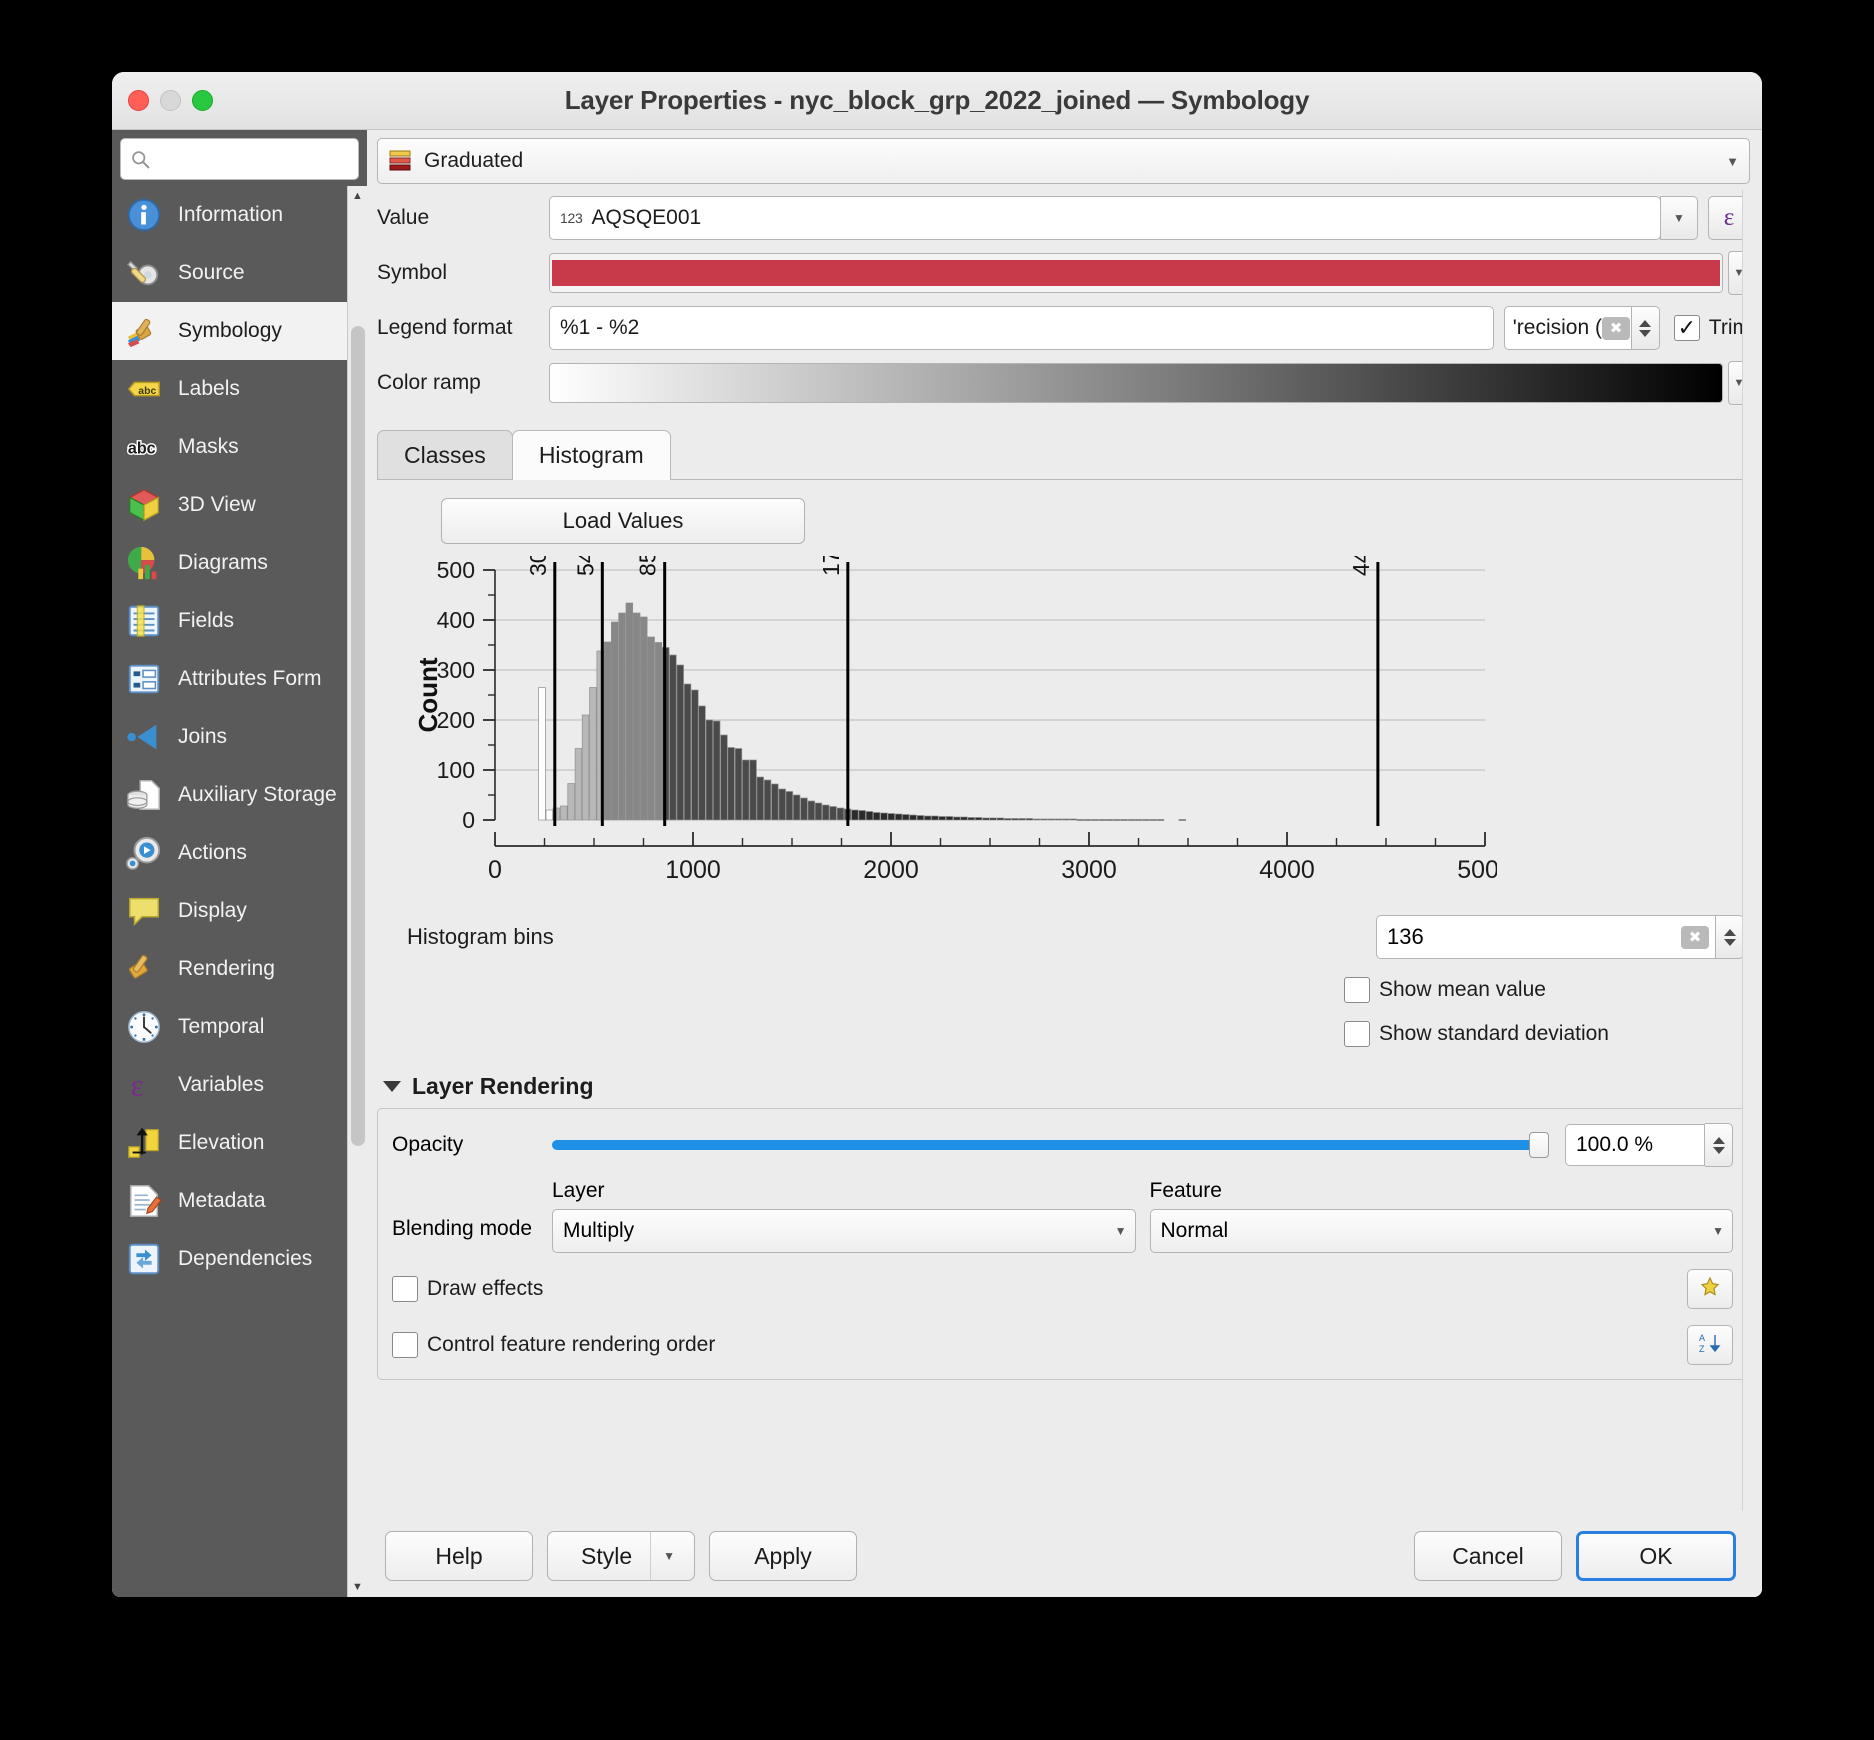  Describe the element at coordinates (1656, 1556) in the screenshot. I see `ok-button: OK` at that location.